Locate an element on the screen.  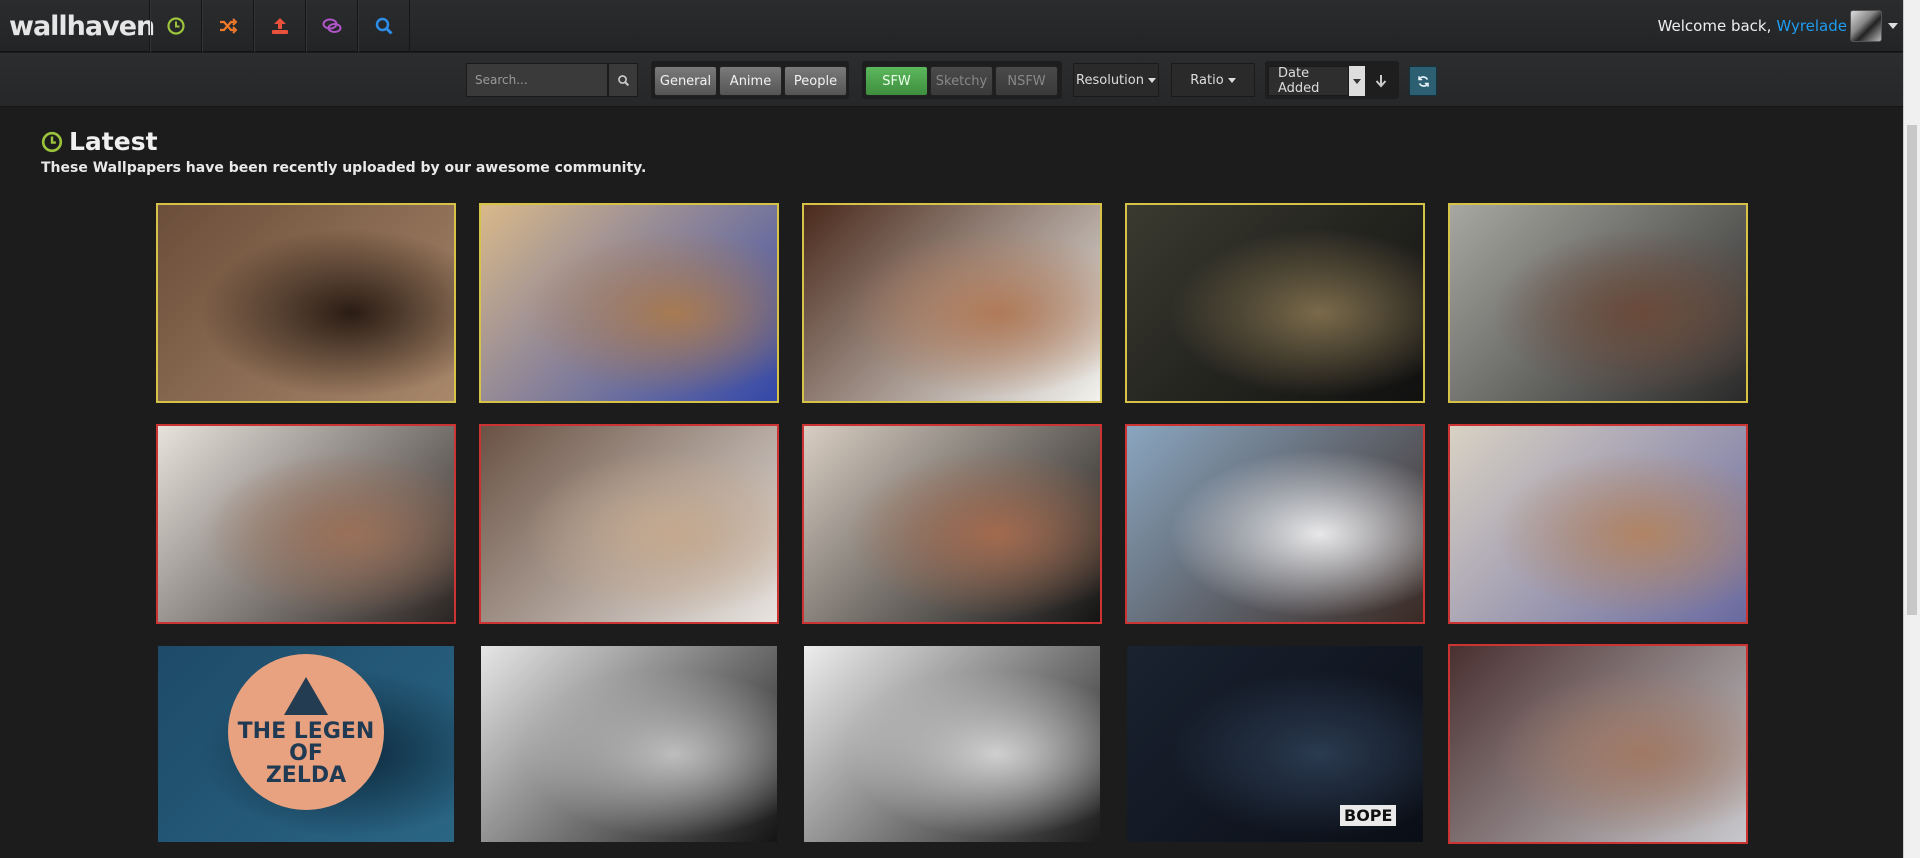
ratio-label: Ratio is located at coordinates (1207, 80).